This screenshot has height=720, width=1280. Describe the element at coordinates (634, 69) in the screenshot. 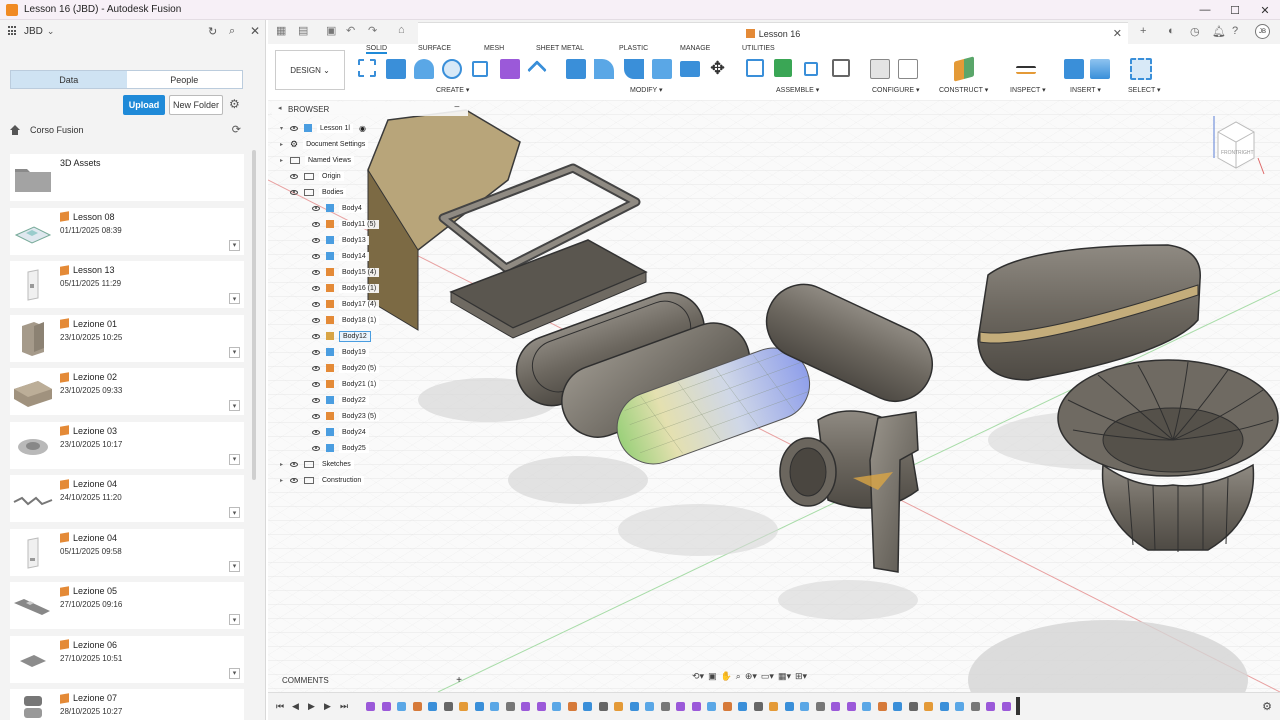

I see `chamfer-icon` at that location.